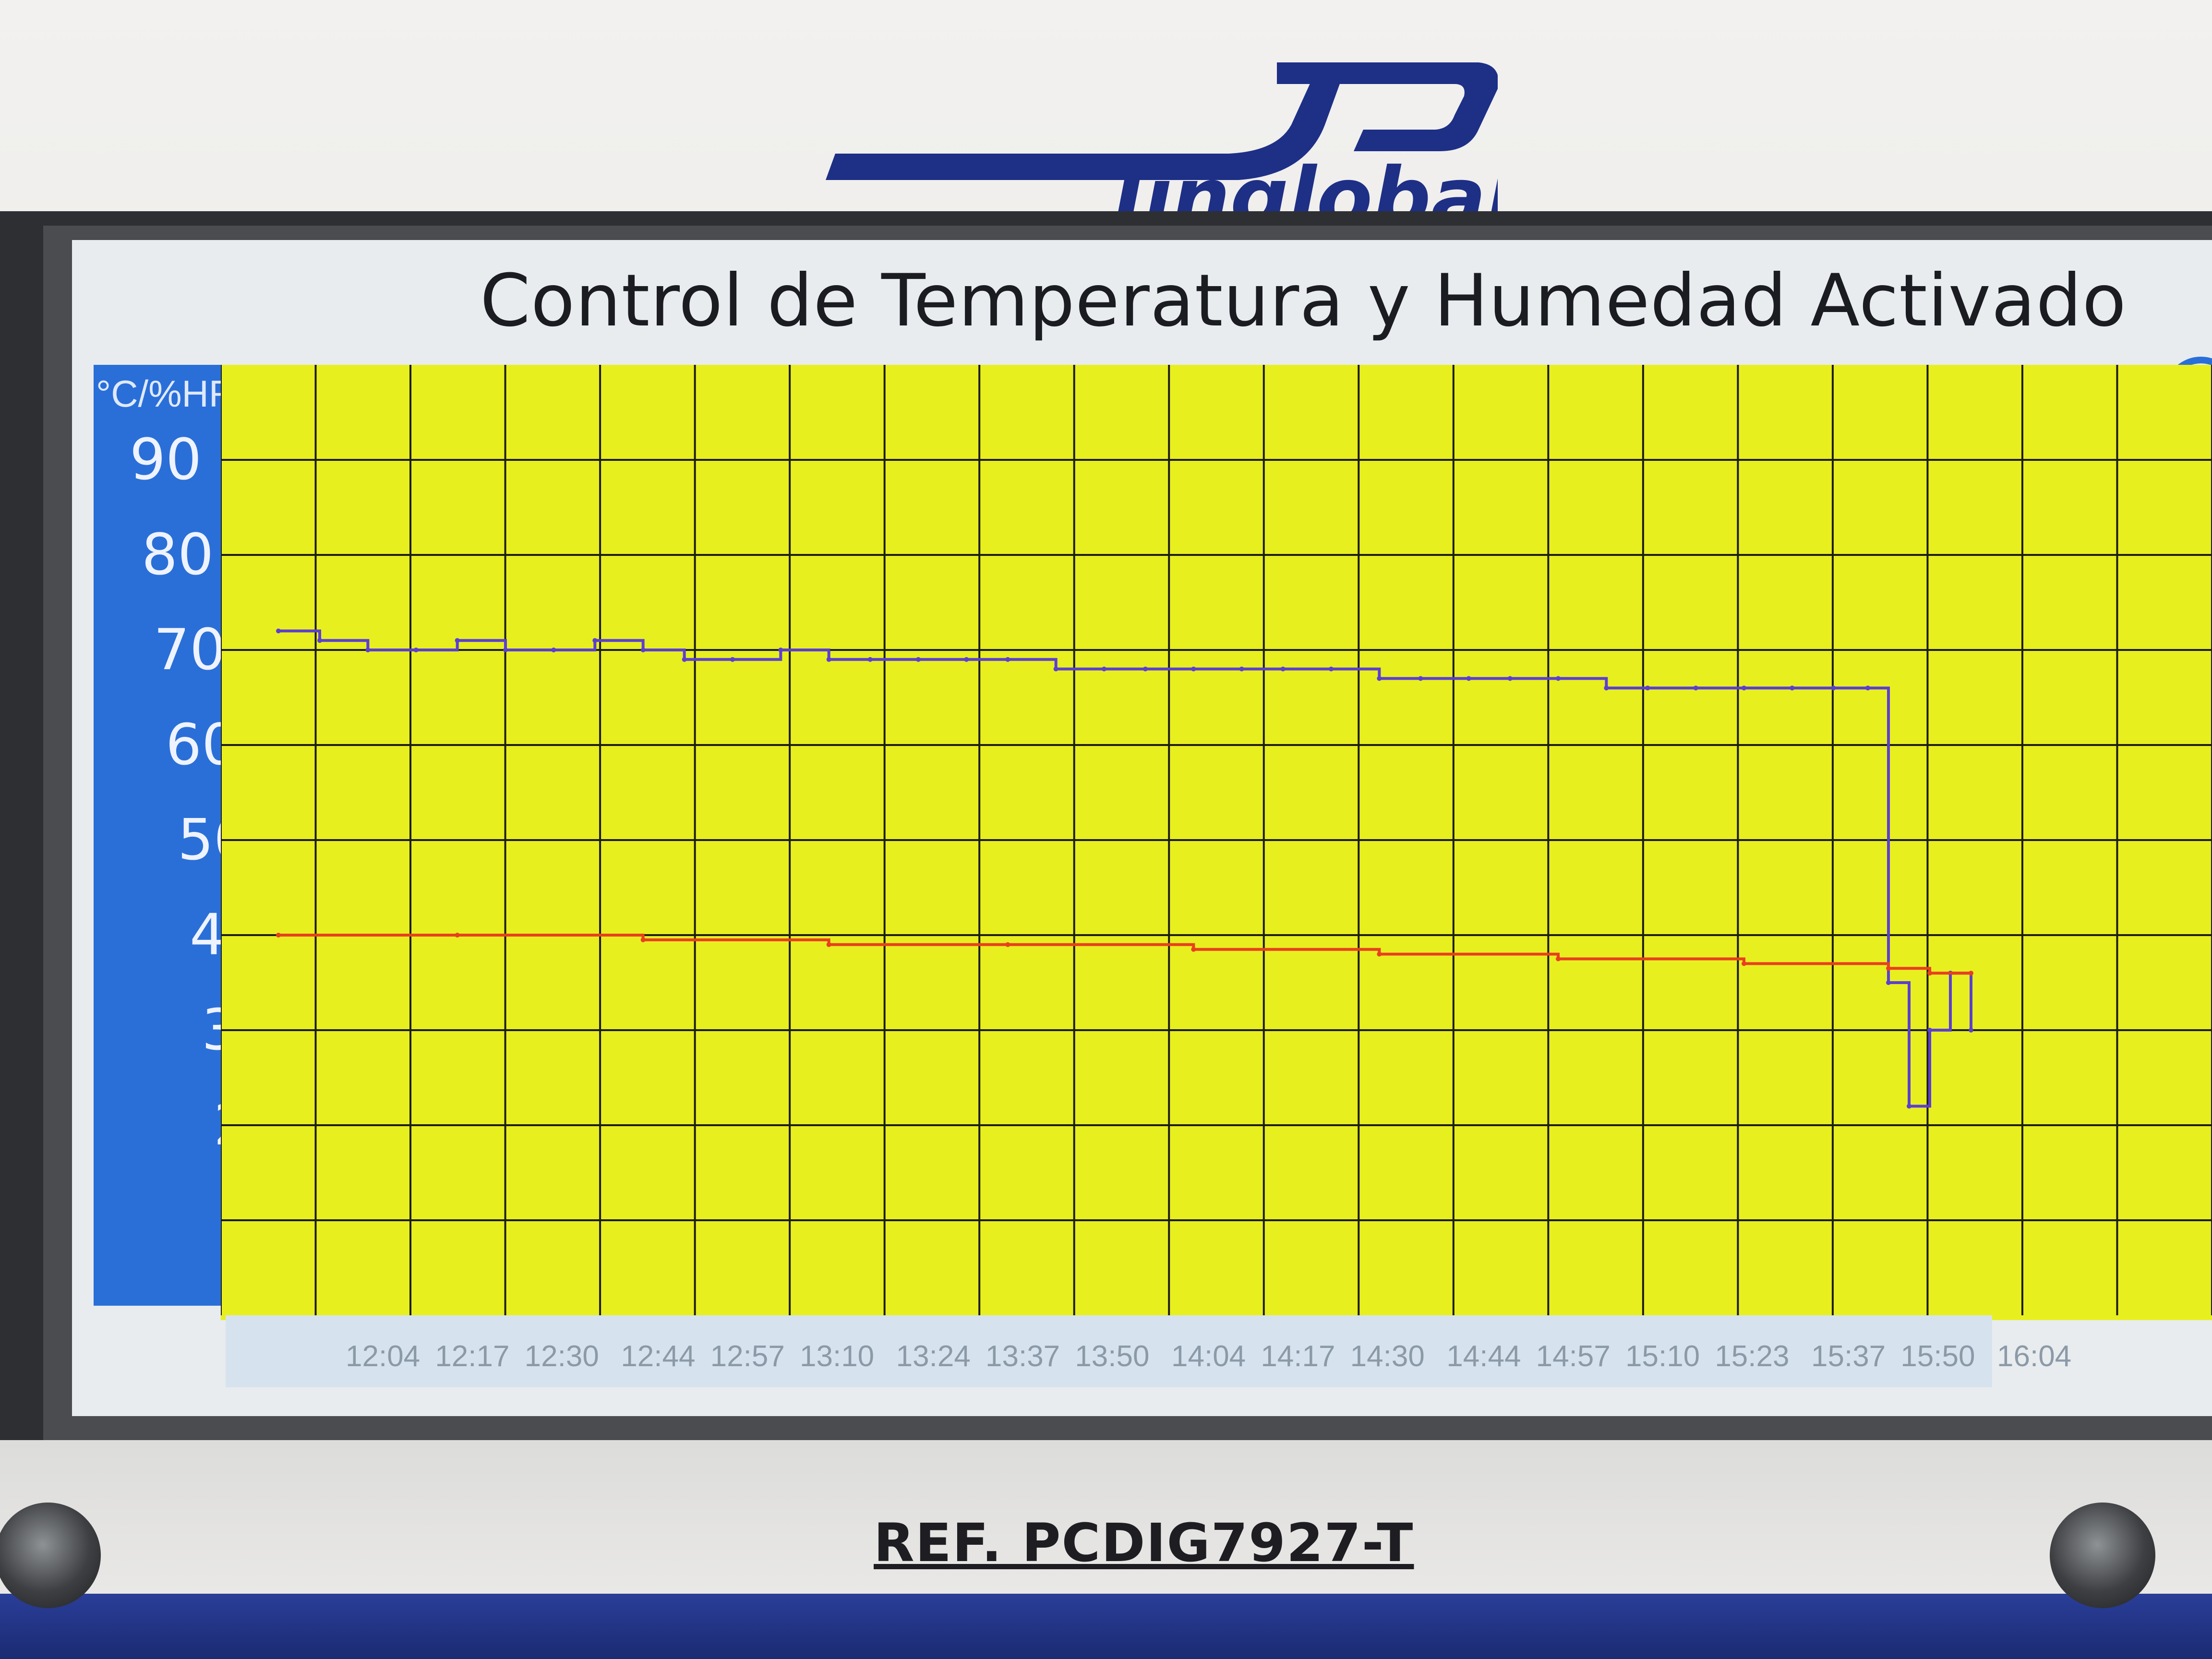  What do you see at coordinates (1849, 1356) in the screenshot?
I see `x-tick-label: 15:37` at bounding box center [1849, 1356].